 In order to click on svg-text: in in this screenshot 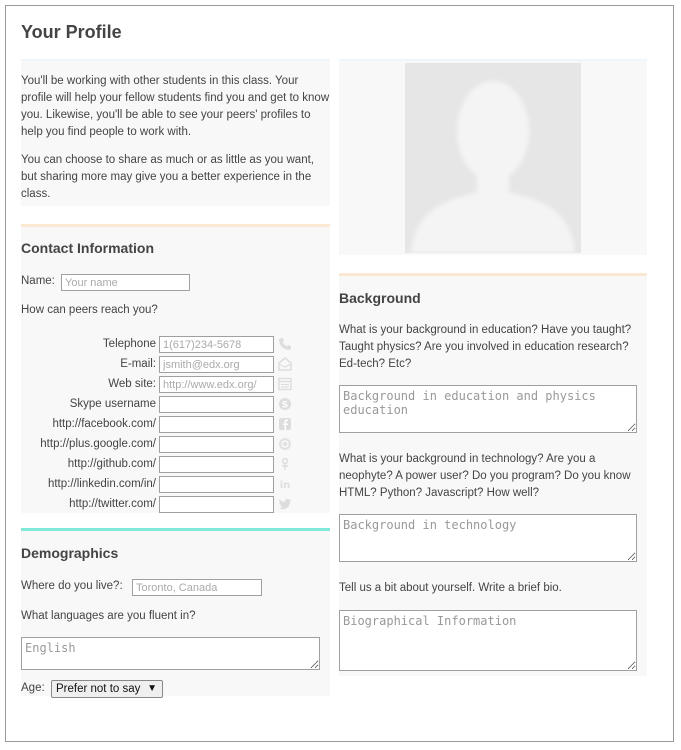, I will do `click(285, 485)`.